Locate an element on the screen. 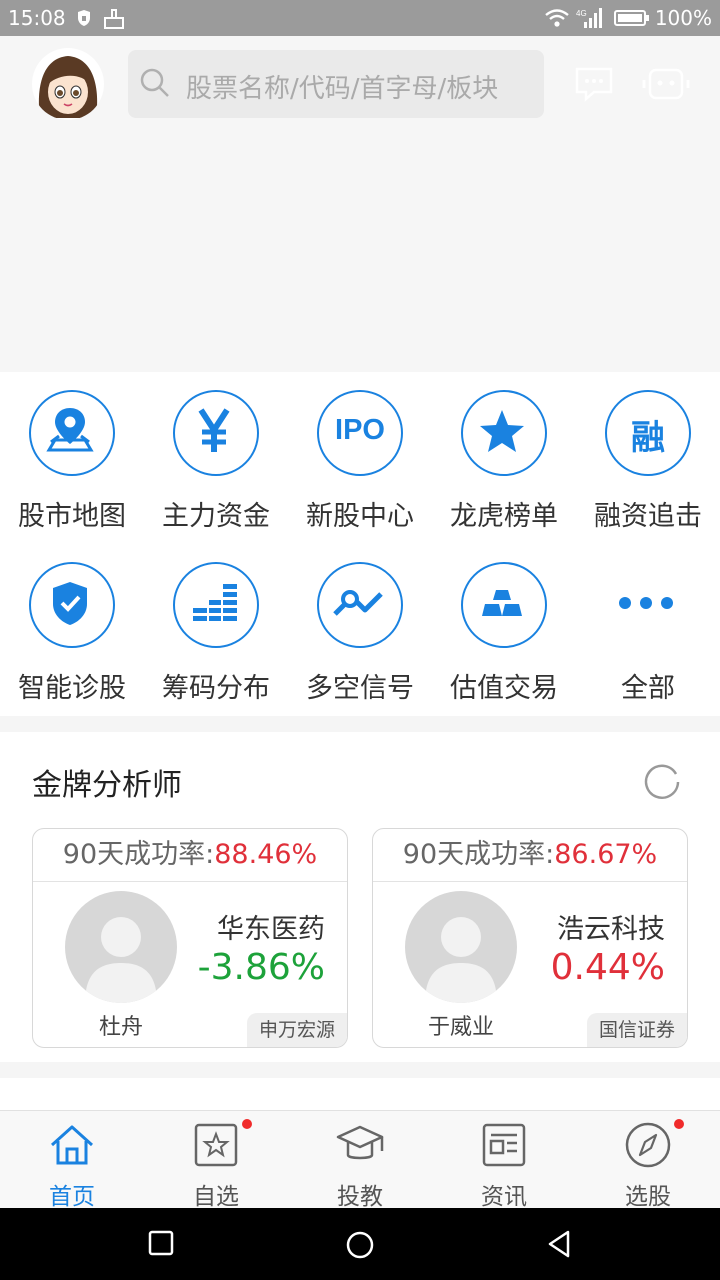 The height and width of the screenshot is (1280, 720). ipo-glyph: IPO is located at coordinates (360, 430).